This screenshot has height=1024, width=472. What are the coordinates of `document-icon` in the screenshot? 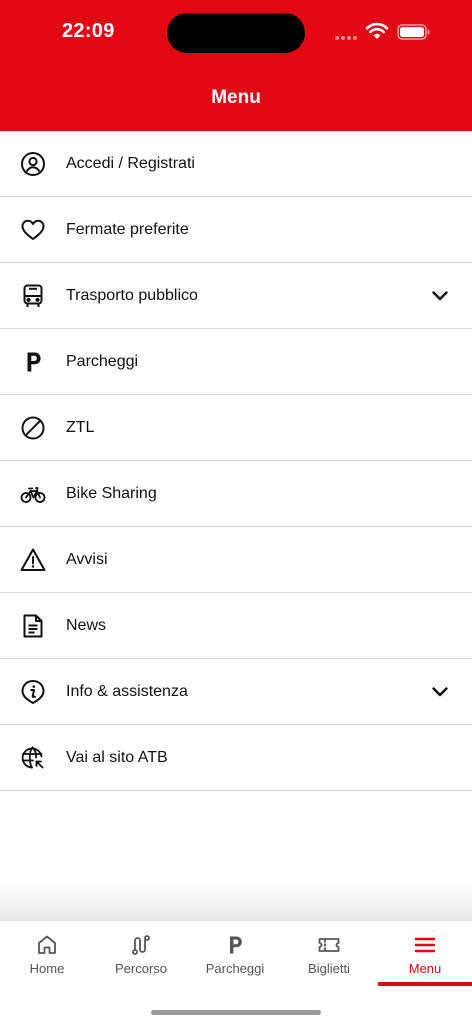 It's located at (33, 626).